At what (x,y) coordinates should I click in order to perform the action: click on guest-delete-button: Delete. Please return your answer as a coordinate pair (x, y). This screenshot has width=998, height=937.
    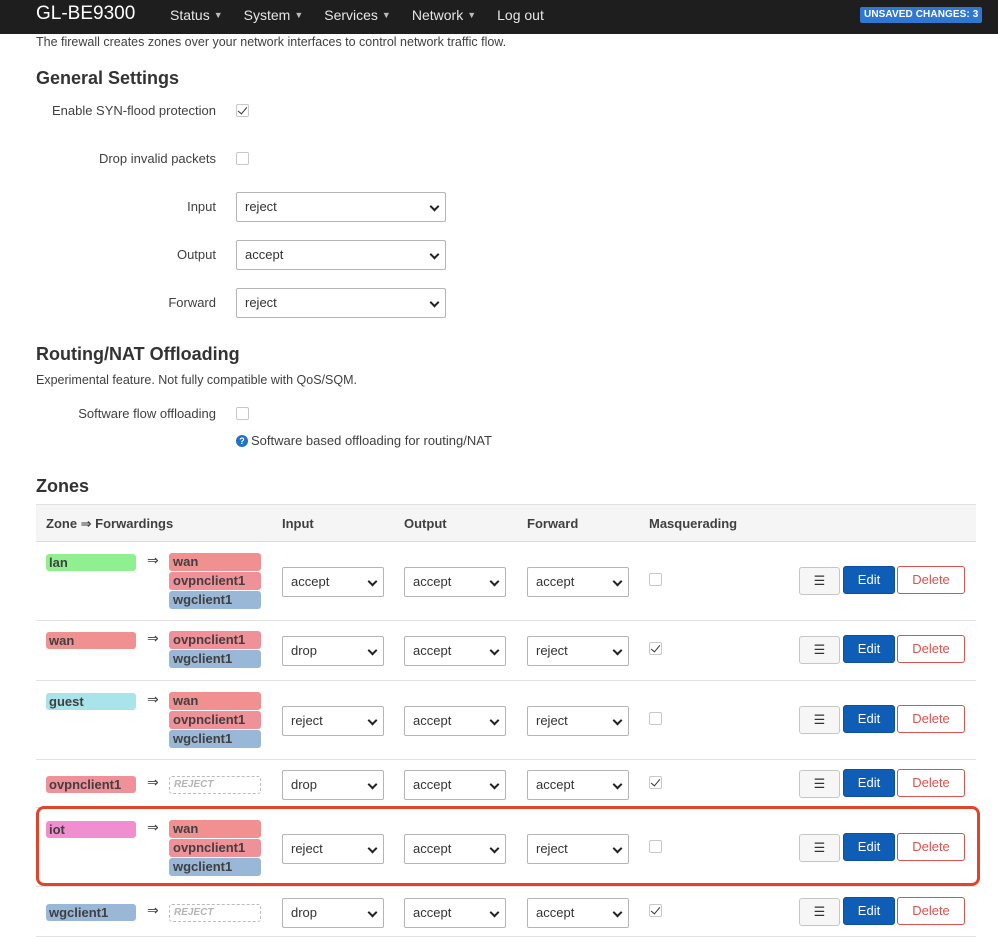
    Looking at the image, I should click on (931, 719).